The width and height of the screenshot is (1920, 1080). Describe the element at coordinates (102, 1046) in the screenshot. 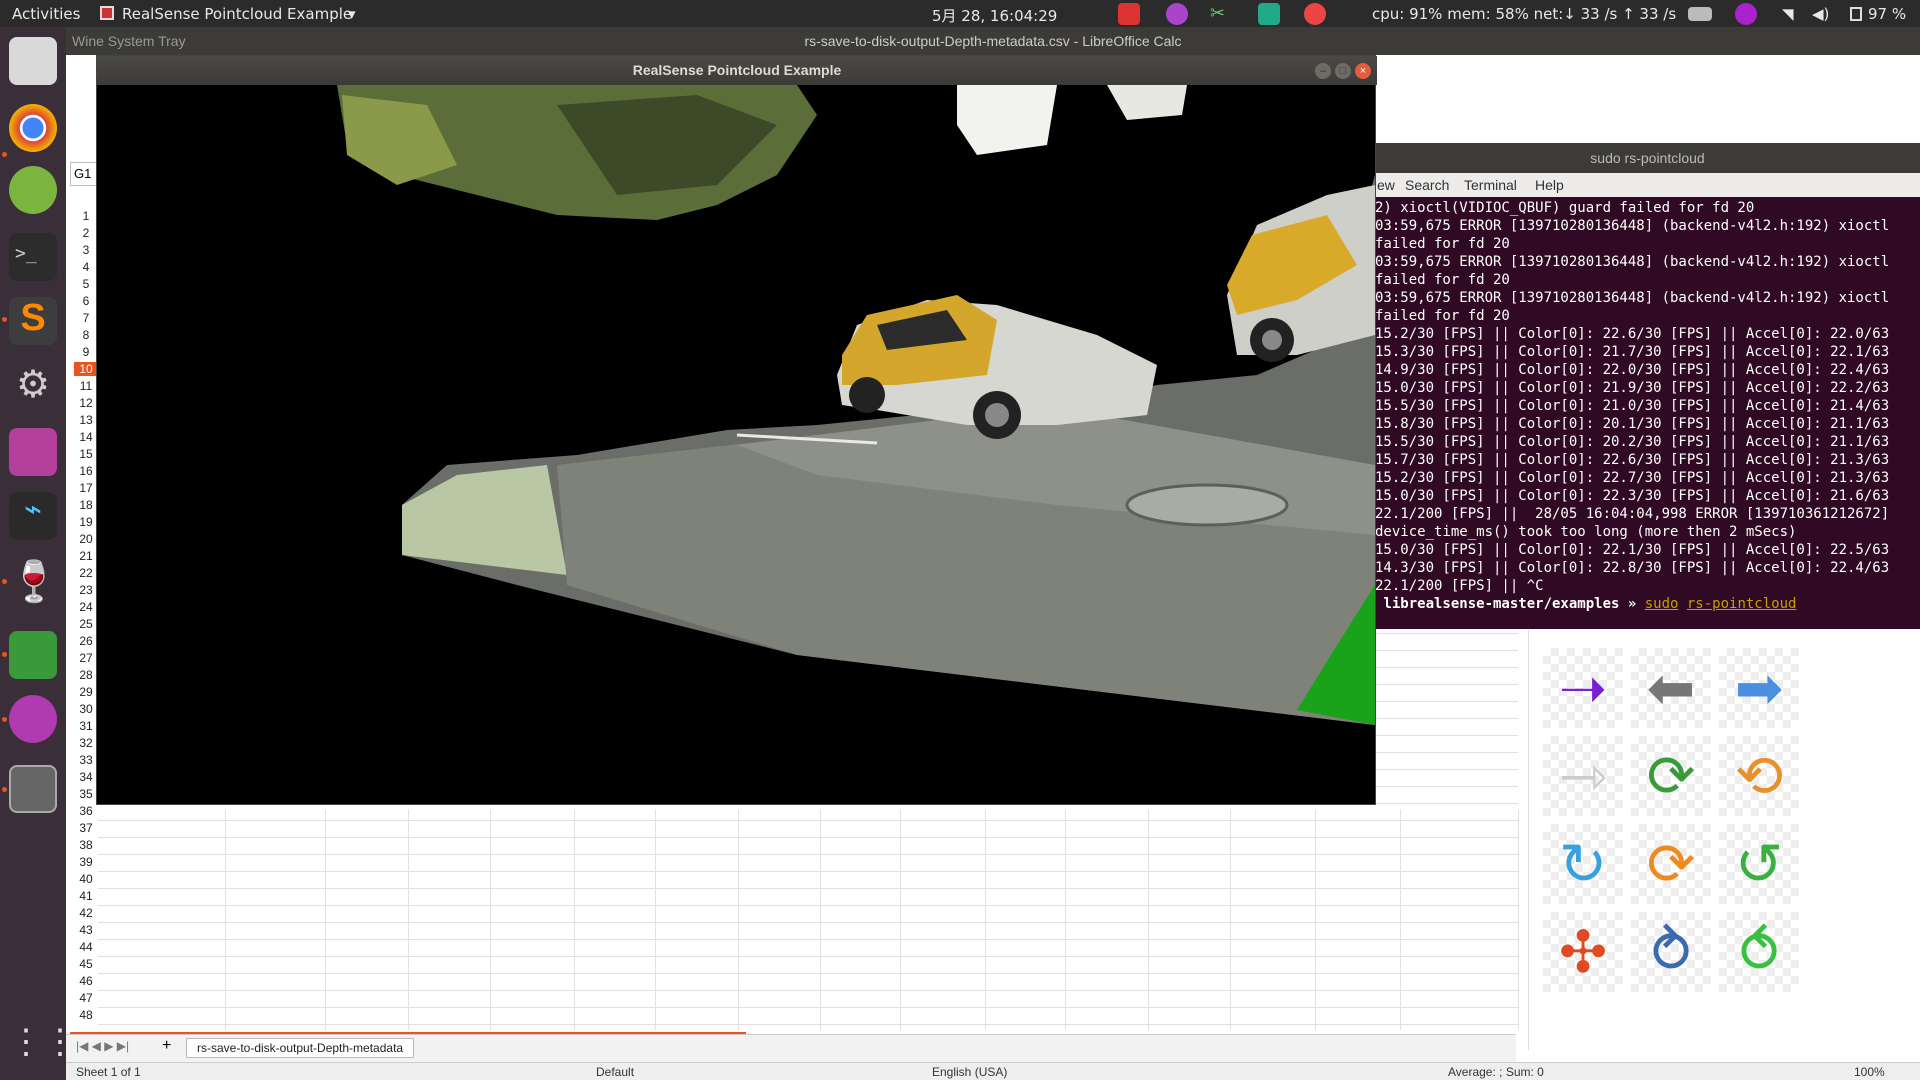

I see `sheet-nav-icons: |◀ ◀ ▶ ▶|` at that location.